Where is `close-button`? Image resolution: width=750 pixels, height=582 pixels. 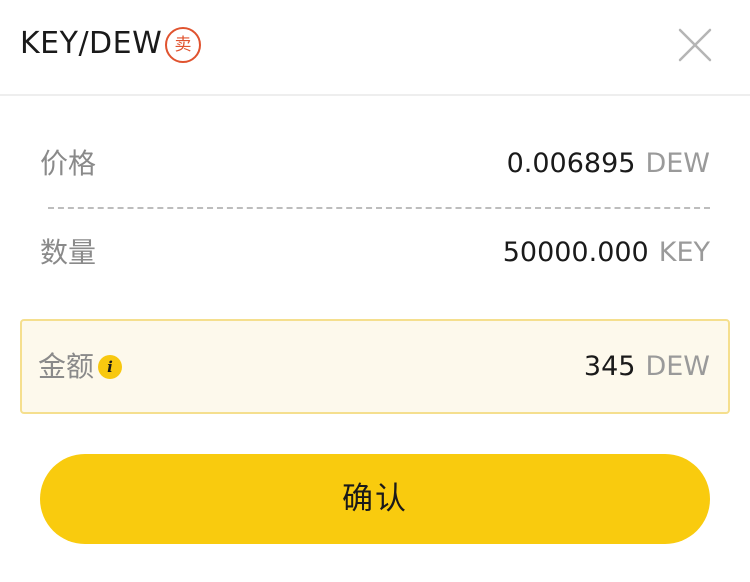 close-button is located at coordinates (695, 45).